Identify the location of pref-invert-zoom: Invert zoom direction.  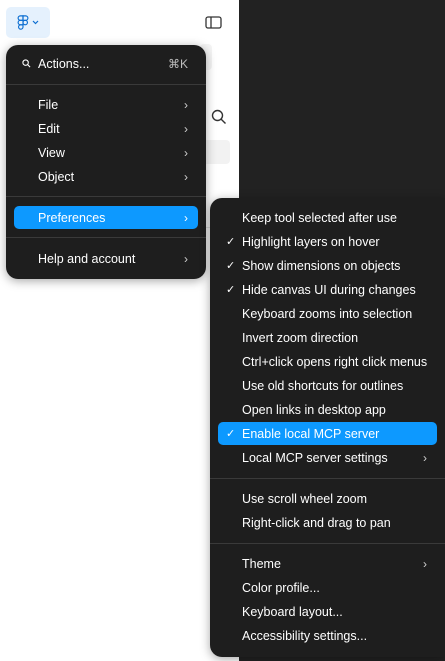
(327, 337).